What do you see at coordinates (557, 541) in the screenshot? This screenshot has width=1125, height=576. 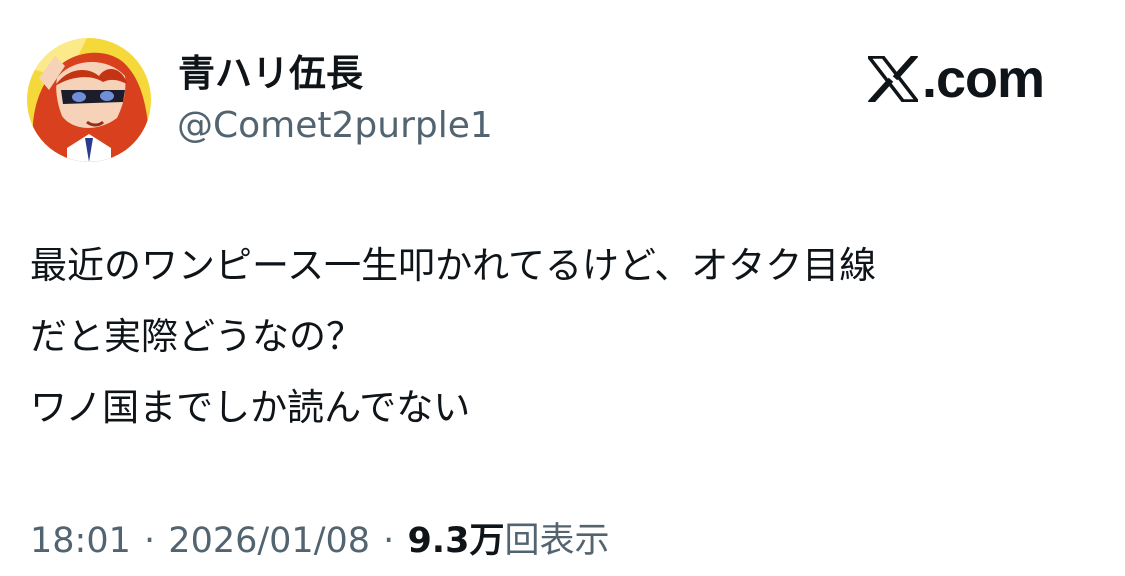 I see `views-label: 回表示` at bounding box center [557, 541].